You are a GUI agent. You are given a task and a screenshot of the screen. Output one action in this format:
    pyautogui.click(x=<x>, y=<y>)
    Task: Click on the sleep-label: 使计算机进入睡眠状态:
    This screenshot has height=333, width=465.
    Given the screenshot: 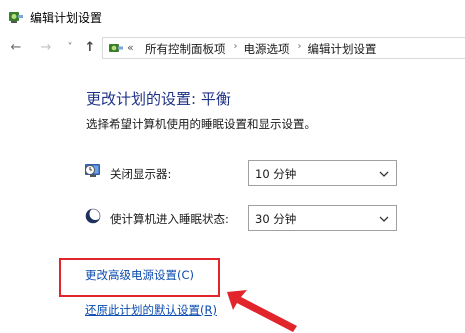 What is the action you would take?
    pyautogui.click(x=169, y=219)
    